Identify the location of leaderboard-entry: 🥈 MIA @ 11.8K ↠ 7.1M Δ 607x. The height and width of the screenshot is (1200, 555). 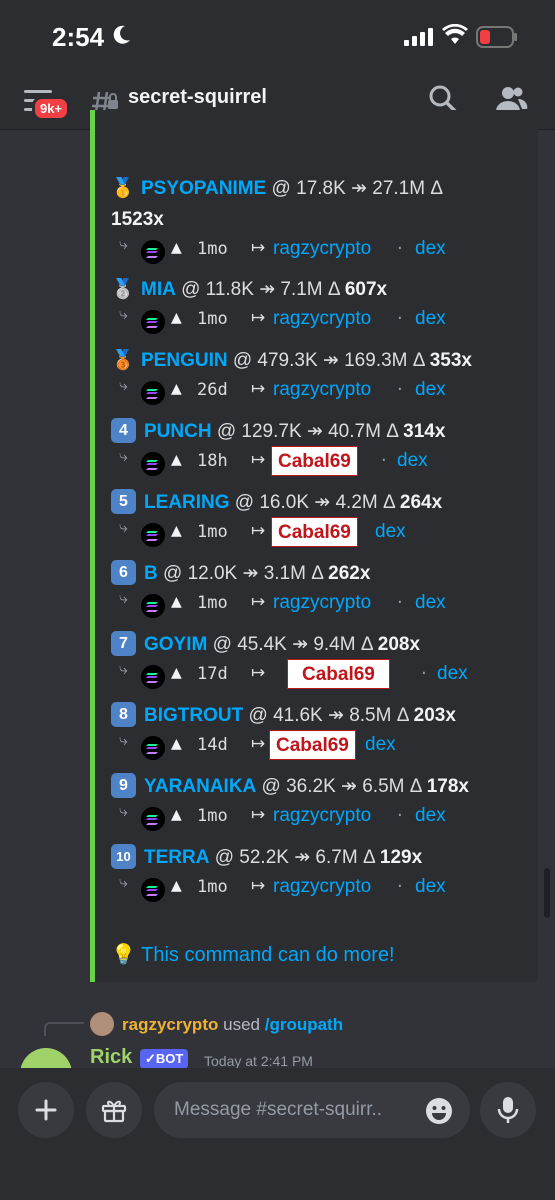
(321, 289).